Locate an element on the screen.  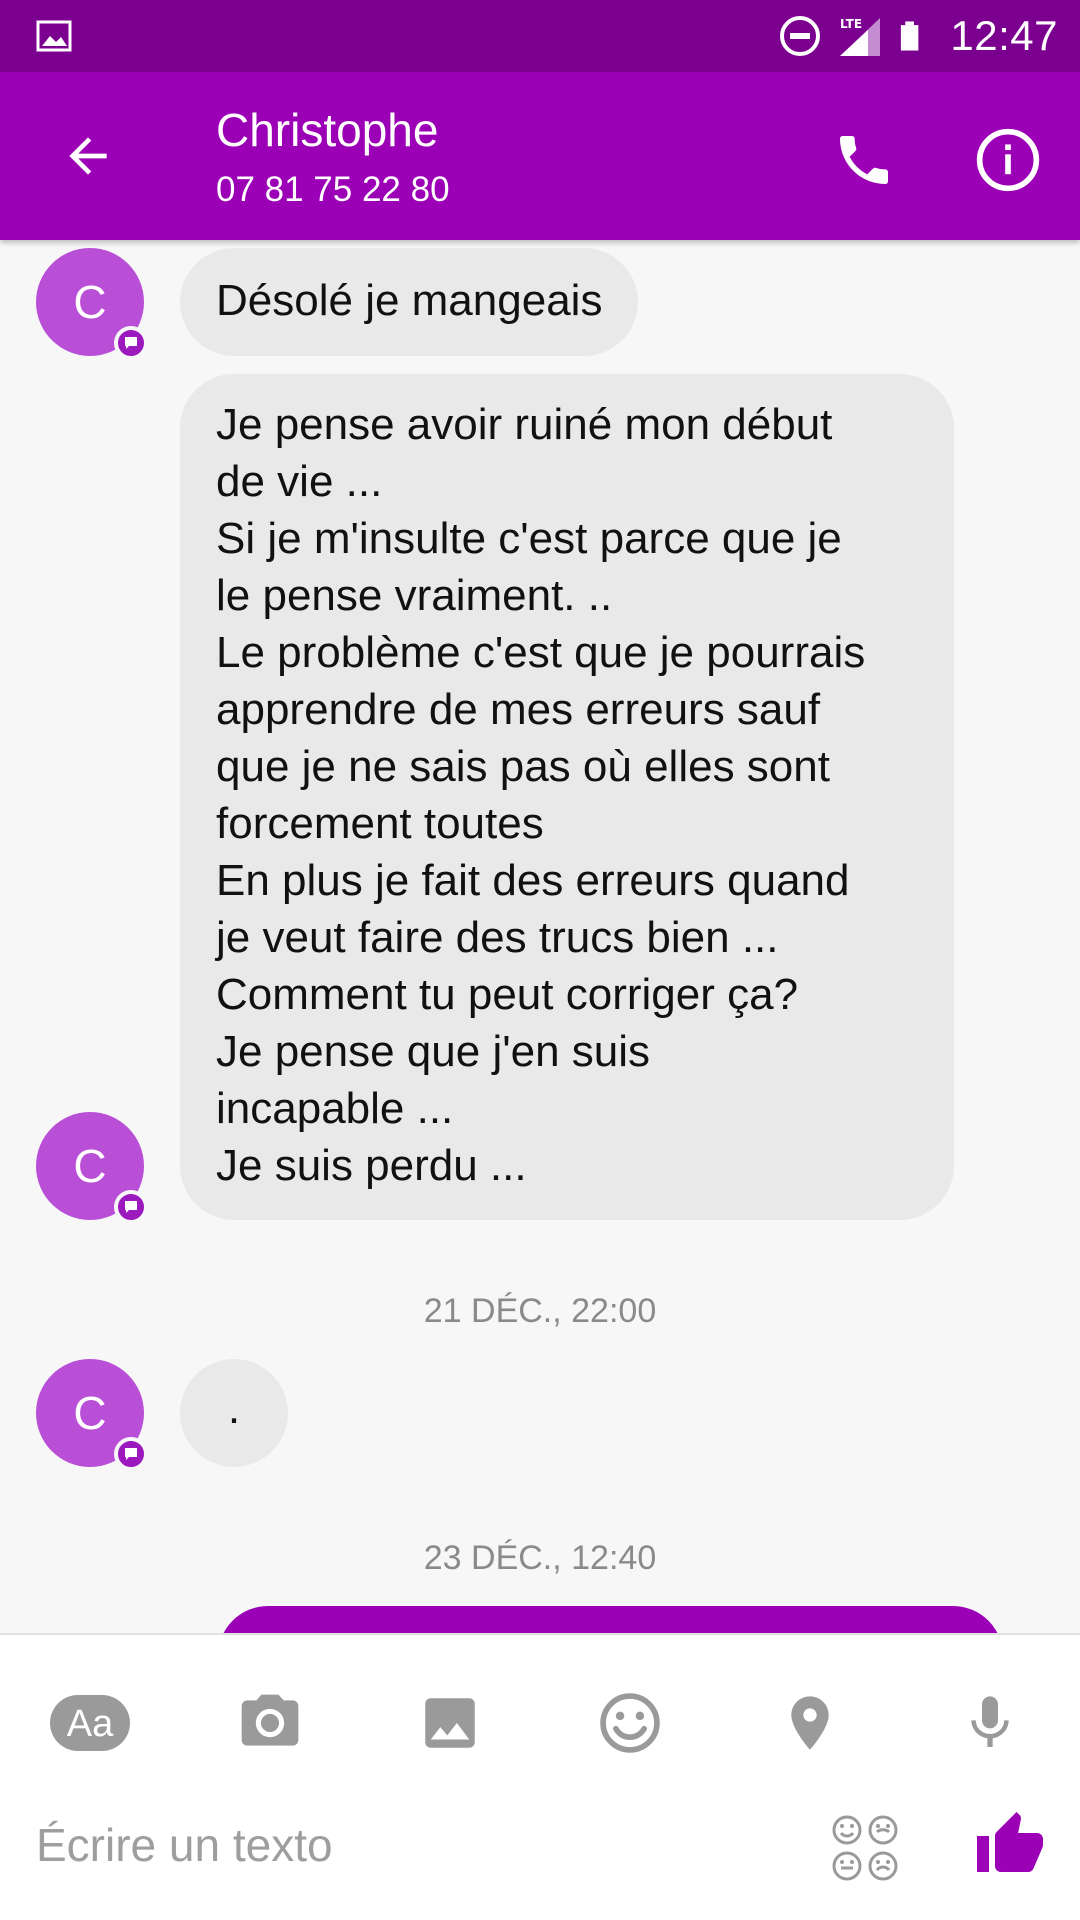
lte-label: LTE is located at coordinates (851, 24).